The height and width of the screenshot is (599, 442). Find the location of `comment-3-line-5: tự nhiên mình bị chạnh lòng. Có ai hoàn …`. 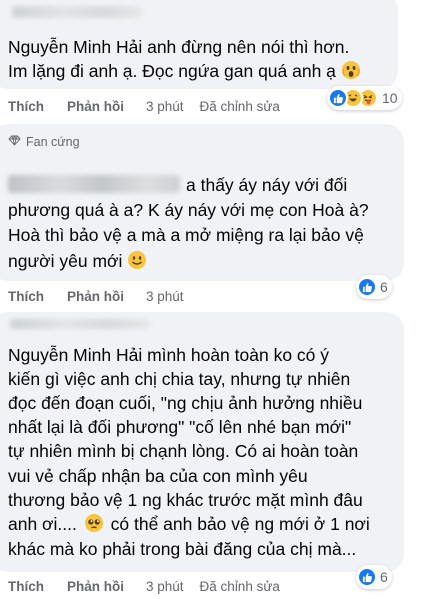

comment-3-line-5: tự nhiên mình bị chạnh lòng. Có ai hoàn … is located at coordinates (183, 451).